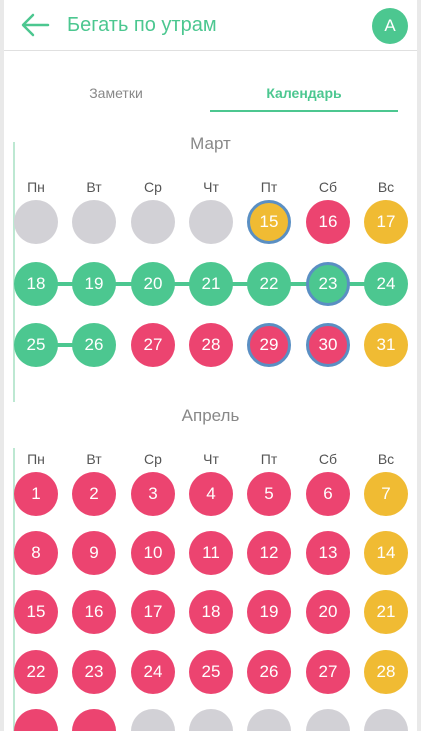 The height and width of the screenshot is (731, 421). Describe the element at coordinates (153, 494) in the screenshot. I see `calendar-day: 3` at that location.